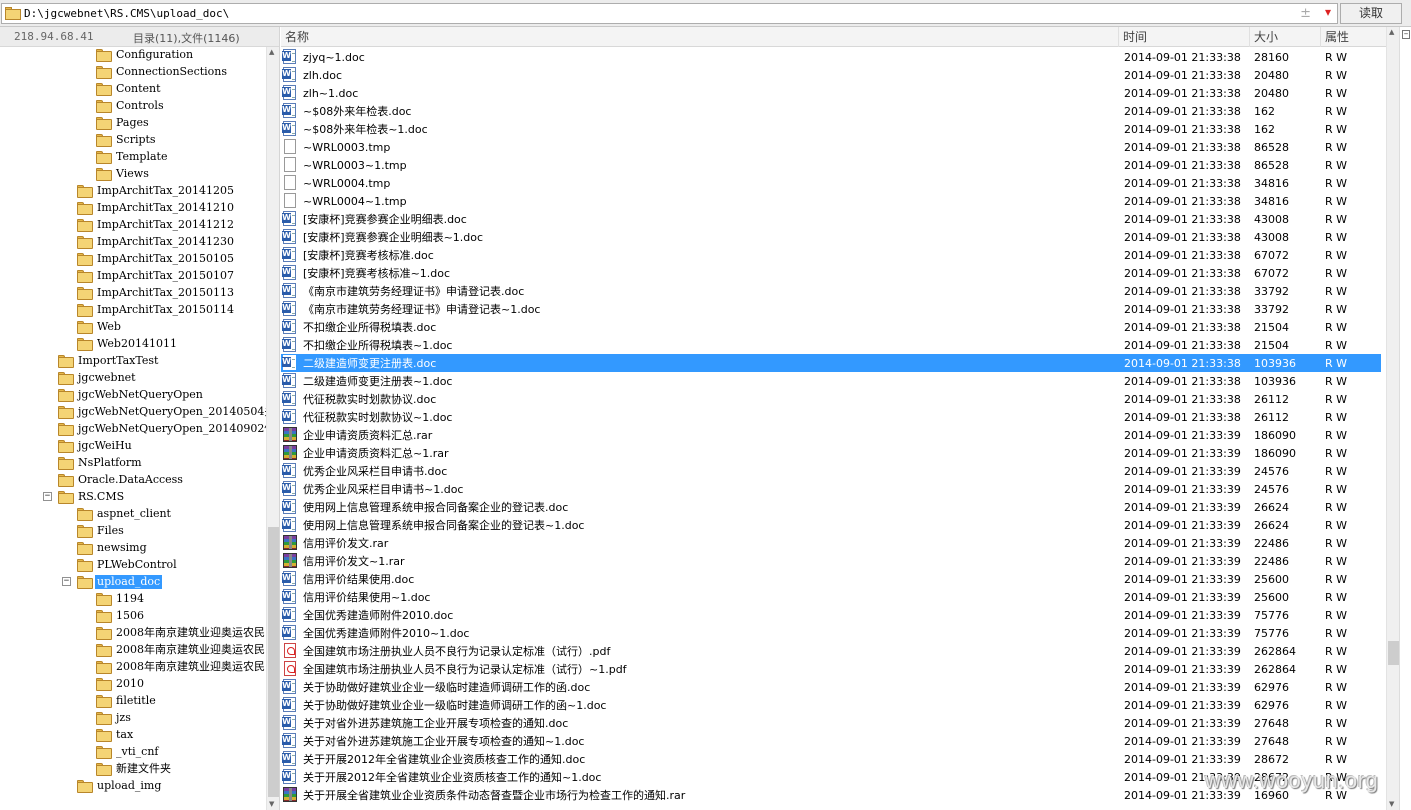 This screenshot has height=810, width=1411. I want to click on tree-item: Template, so click(133, 157).